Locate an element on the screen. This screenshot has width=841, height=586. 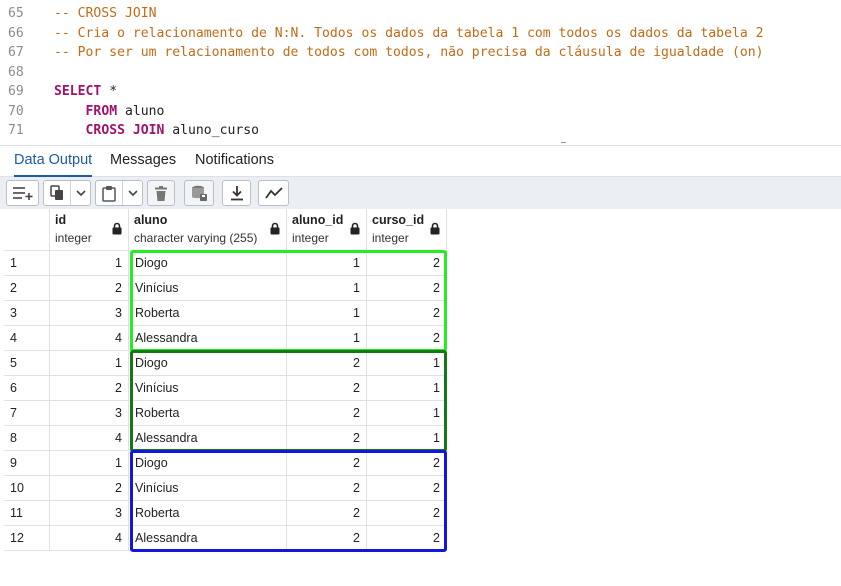
tab-messages: Messages is located at coordinates (143, 161).